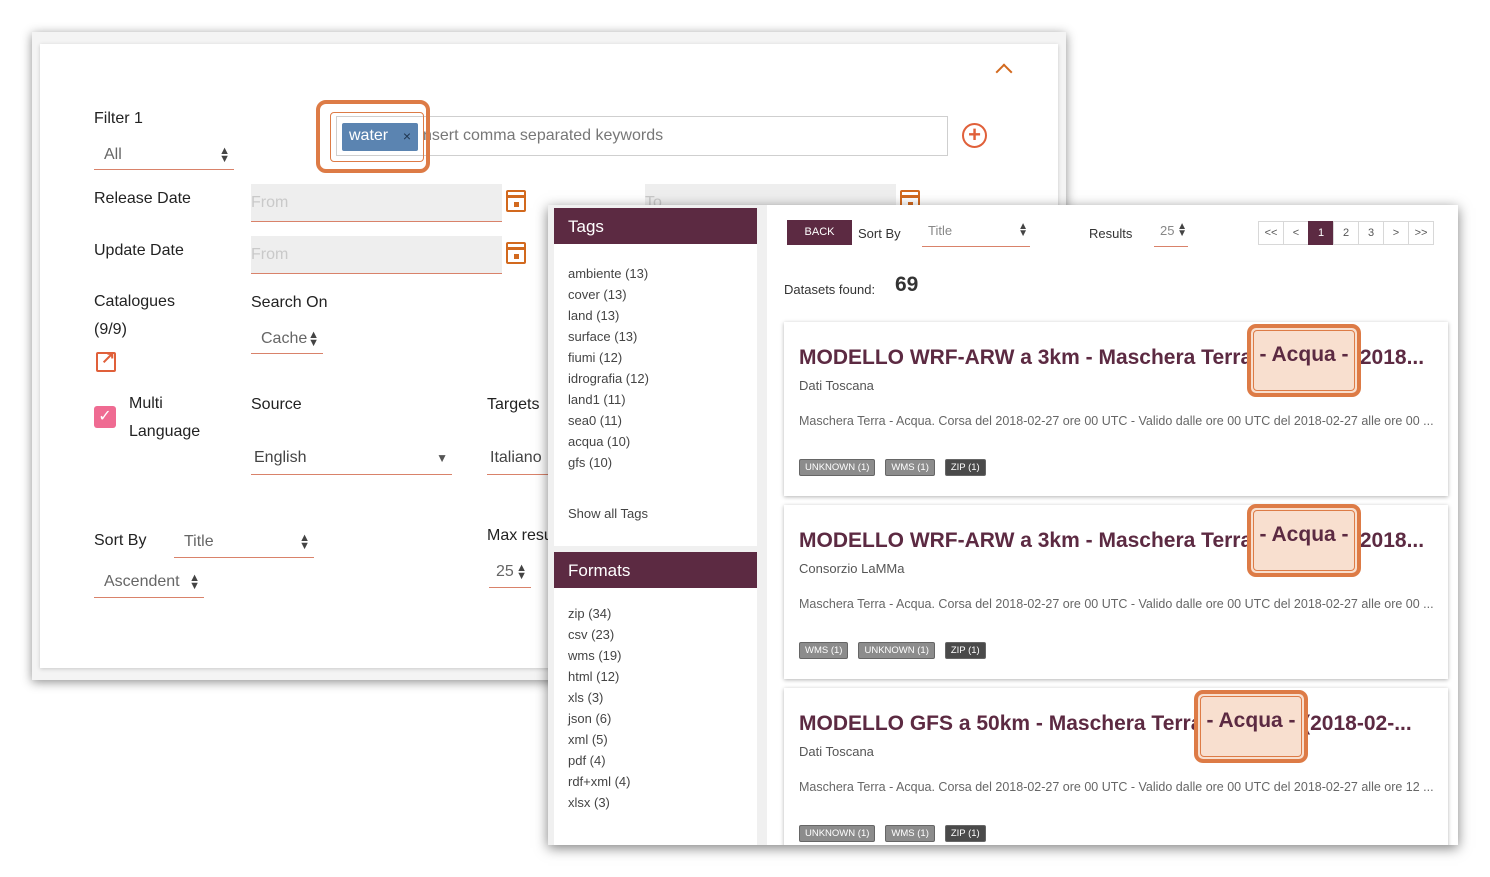 The image size is (1490, 877). What do you see at coordinates (1371, 233) in the screenshot?
I see `page-3: 3` at bounding box center [1371, 233].